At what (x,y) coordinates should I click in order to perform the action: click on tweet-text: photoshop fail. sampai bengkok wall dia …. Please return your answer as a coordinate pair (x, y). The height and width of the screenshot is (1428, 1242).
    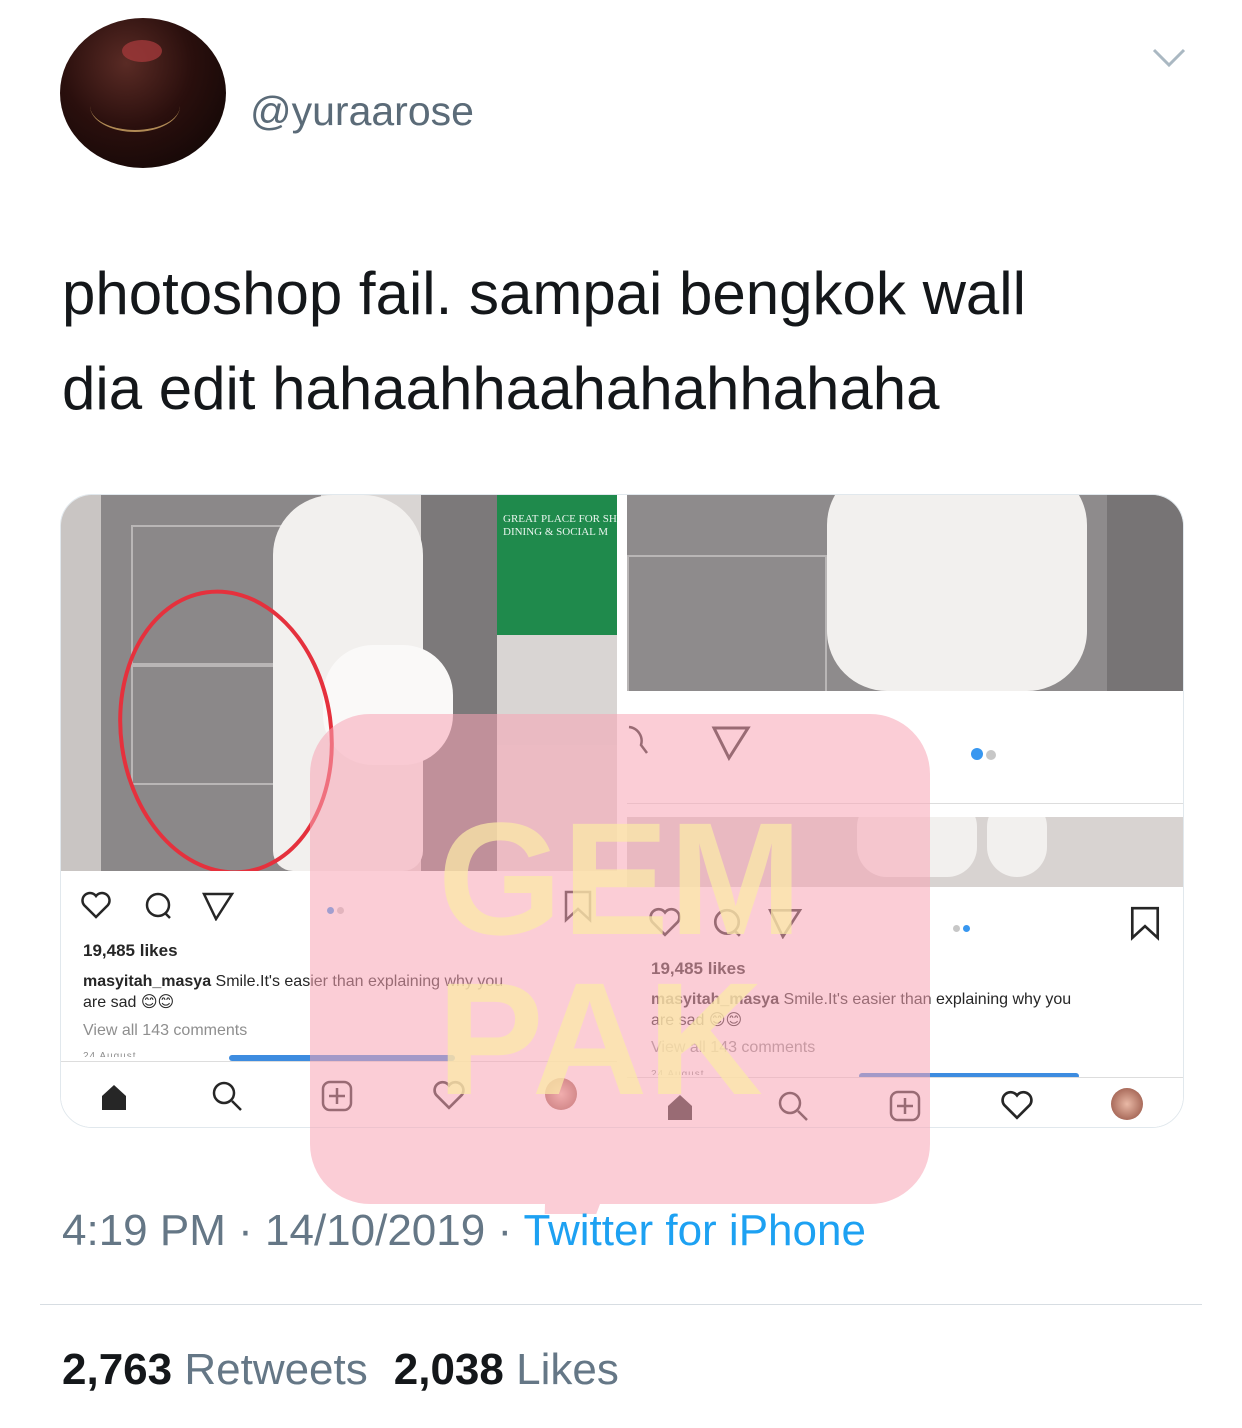
    Looking at the image, I should click on (622, 341).